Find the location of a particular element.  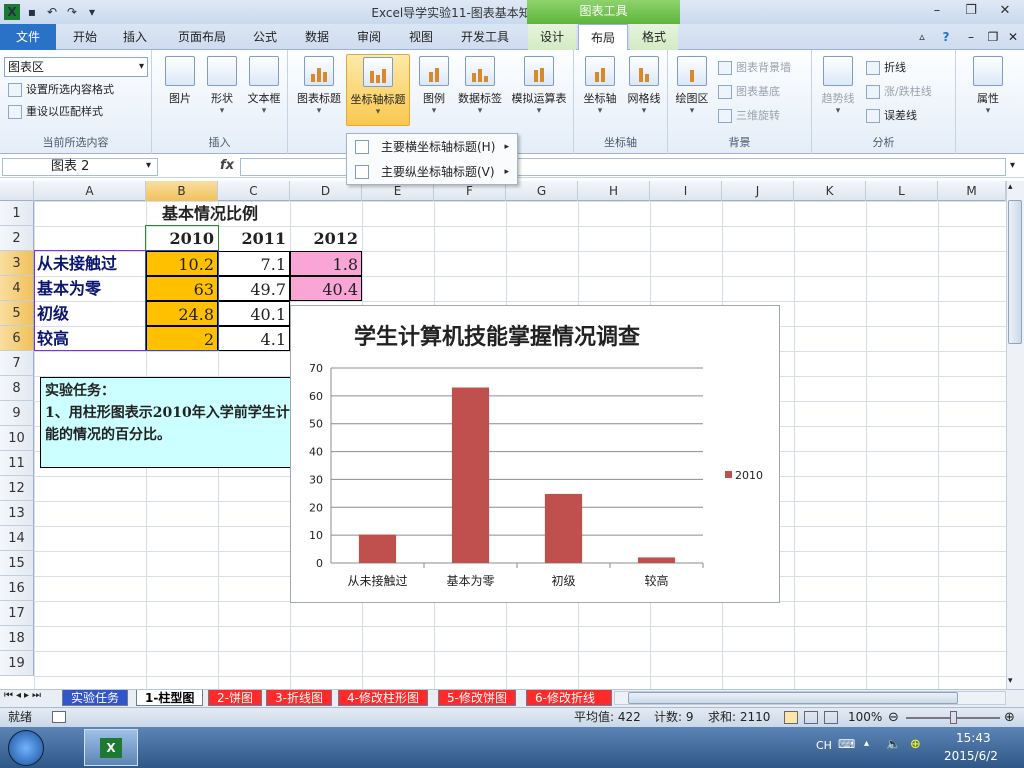

data-cell-2011: 4.1 is located at coordinates (254, 338).